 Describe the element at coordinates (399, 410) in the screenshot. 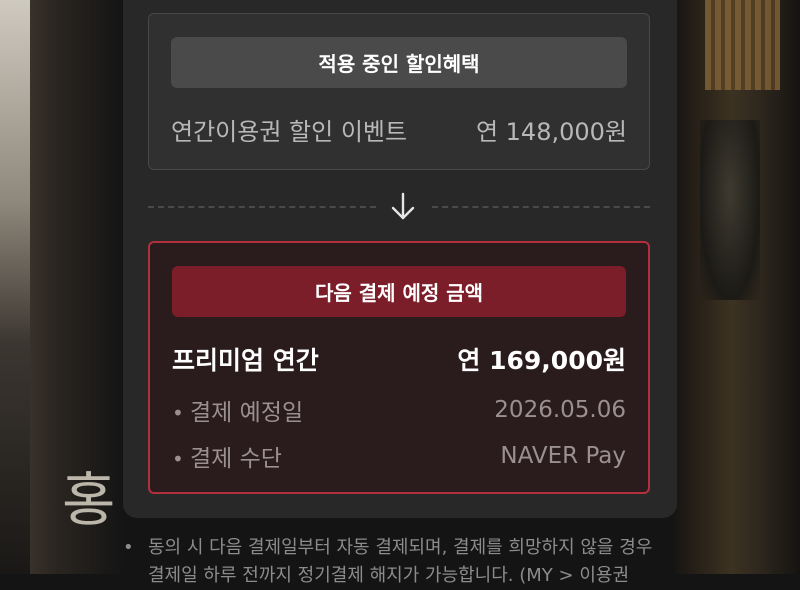

I see `payment-date-row: • 결제 예정일 2026.05.06` at that location.